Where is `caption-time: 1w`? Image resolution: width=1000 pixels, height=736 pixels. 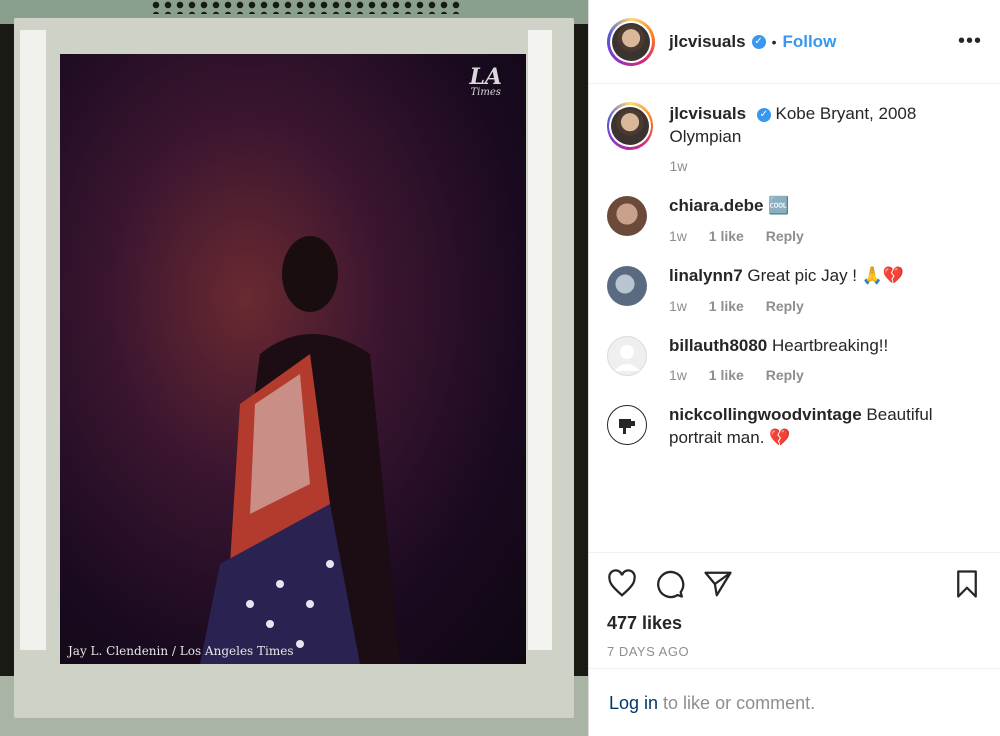
caption-time: 1w is located at coordinates (678, 166).